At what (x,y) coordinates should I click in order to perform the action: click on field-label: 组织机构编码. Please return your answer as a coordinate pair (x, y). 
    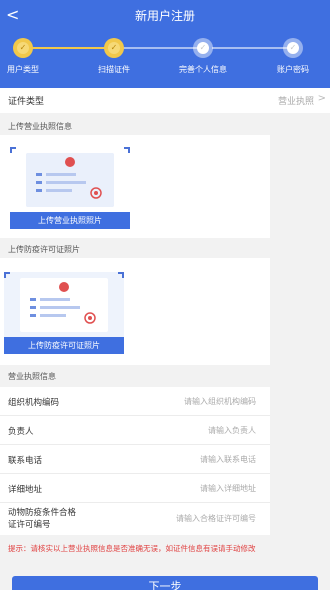
    Looking at the image, I should click on (34, 403).